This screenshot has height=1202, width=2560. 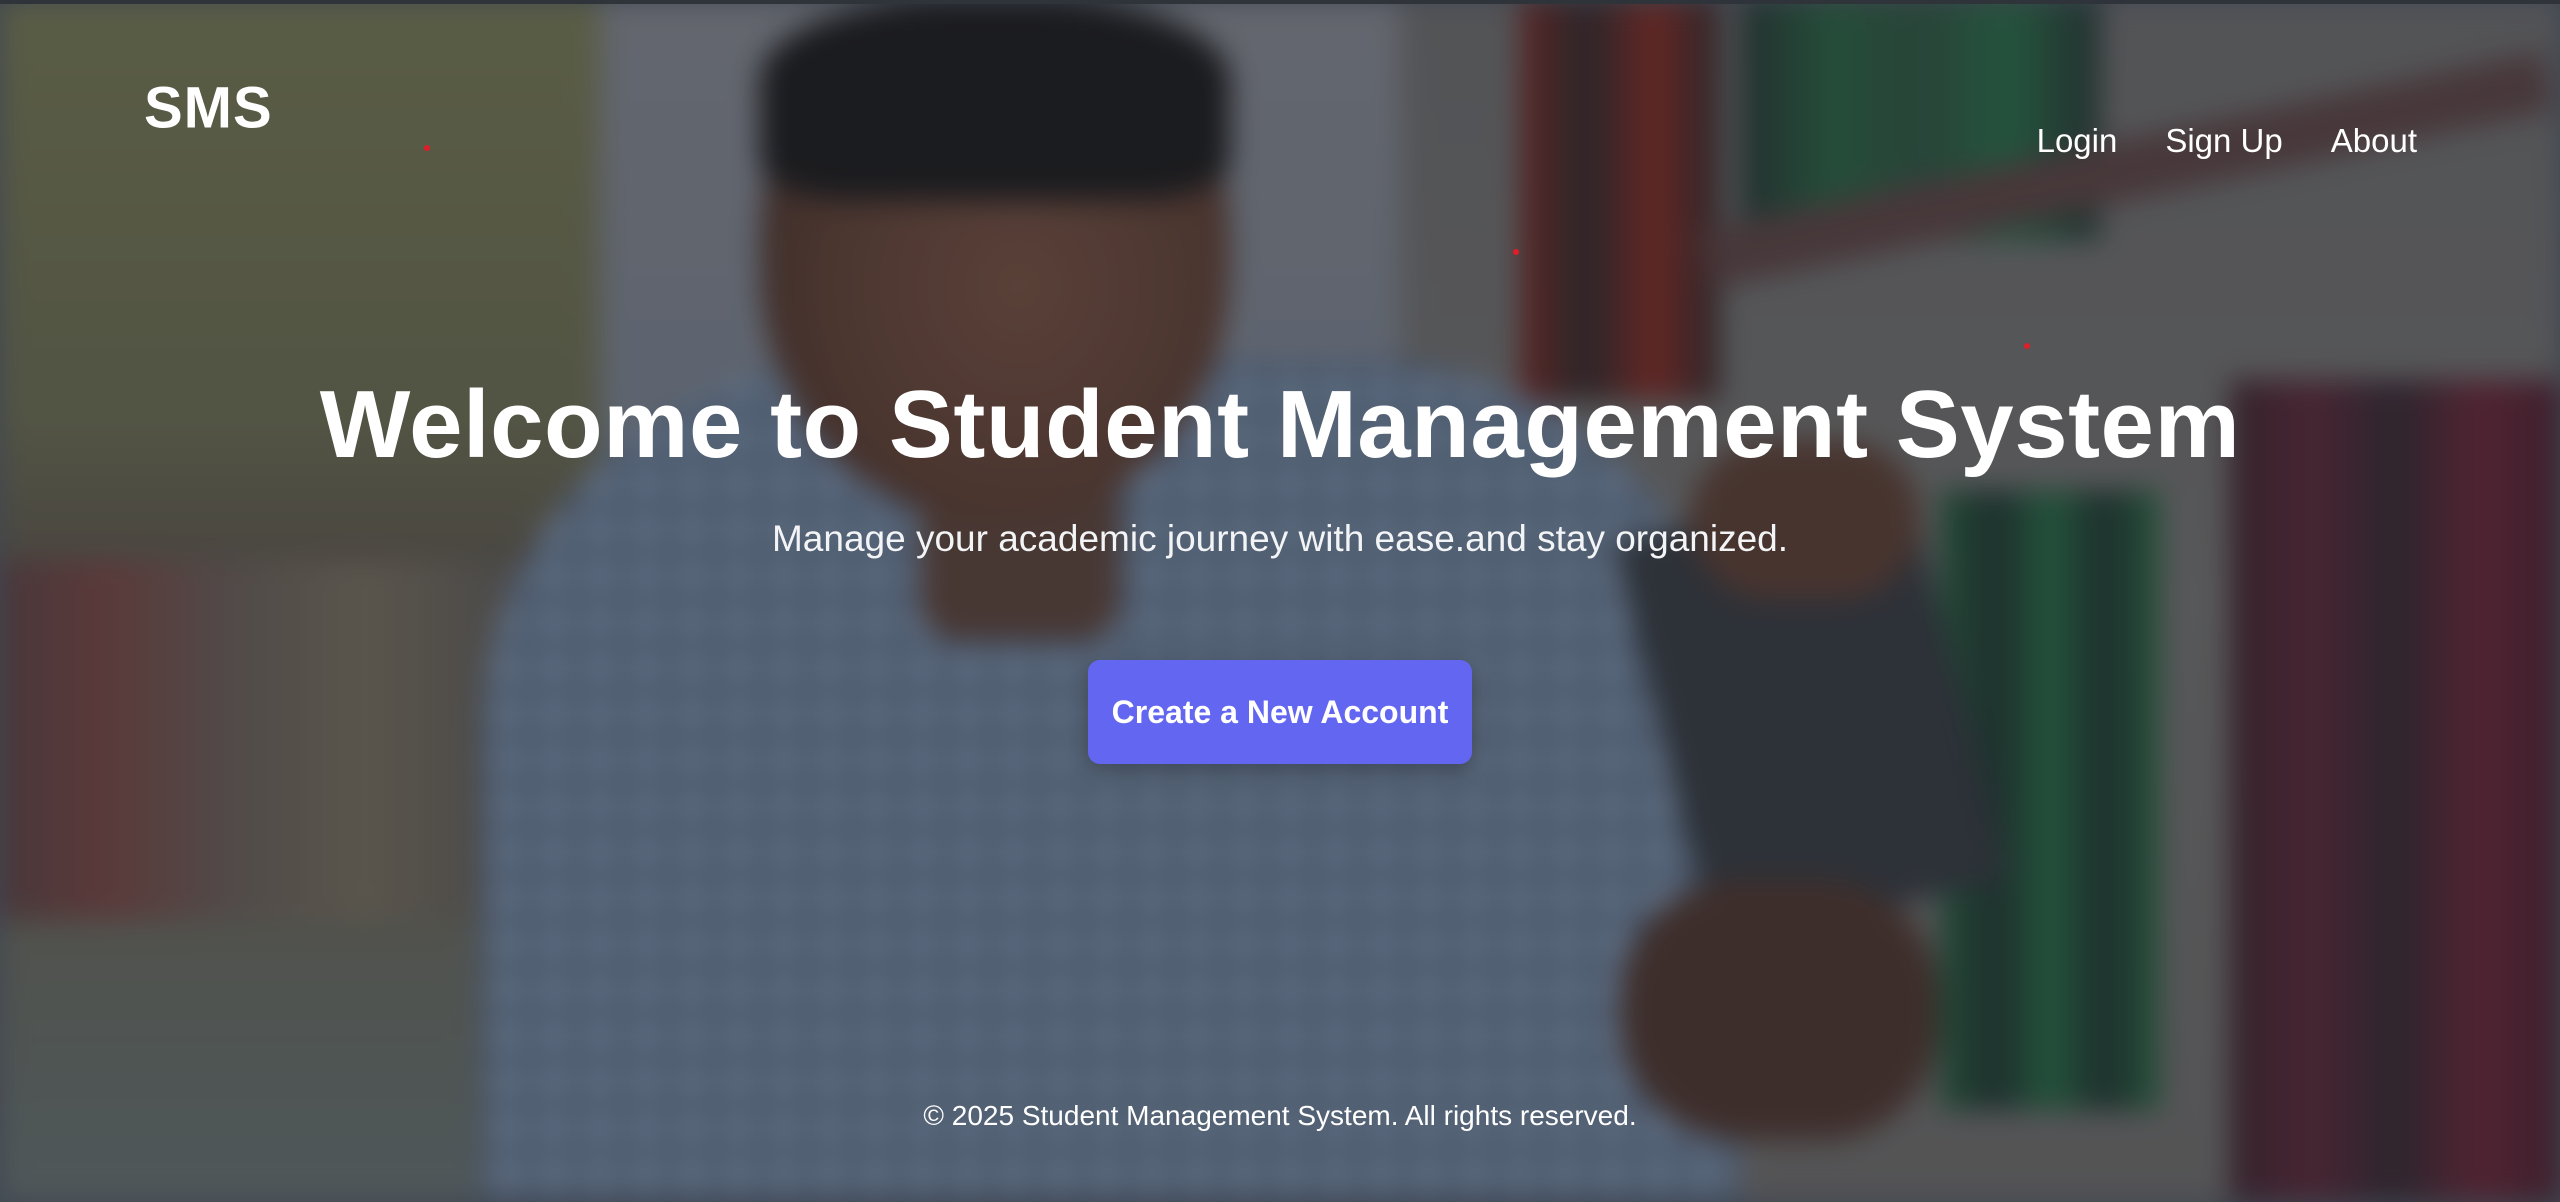 I want to click on hero-title: Welcome to Student Management System, so click(x=1280, y=424).